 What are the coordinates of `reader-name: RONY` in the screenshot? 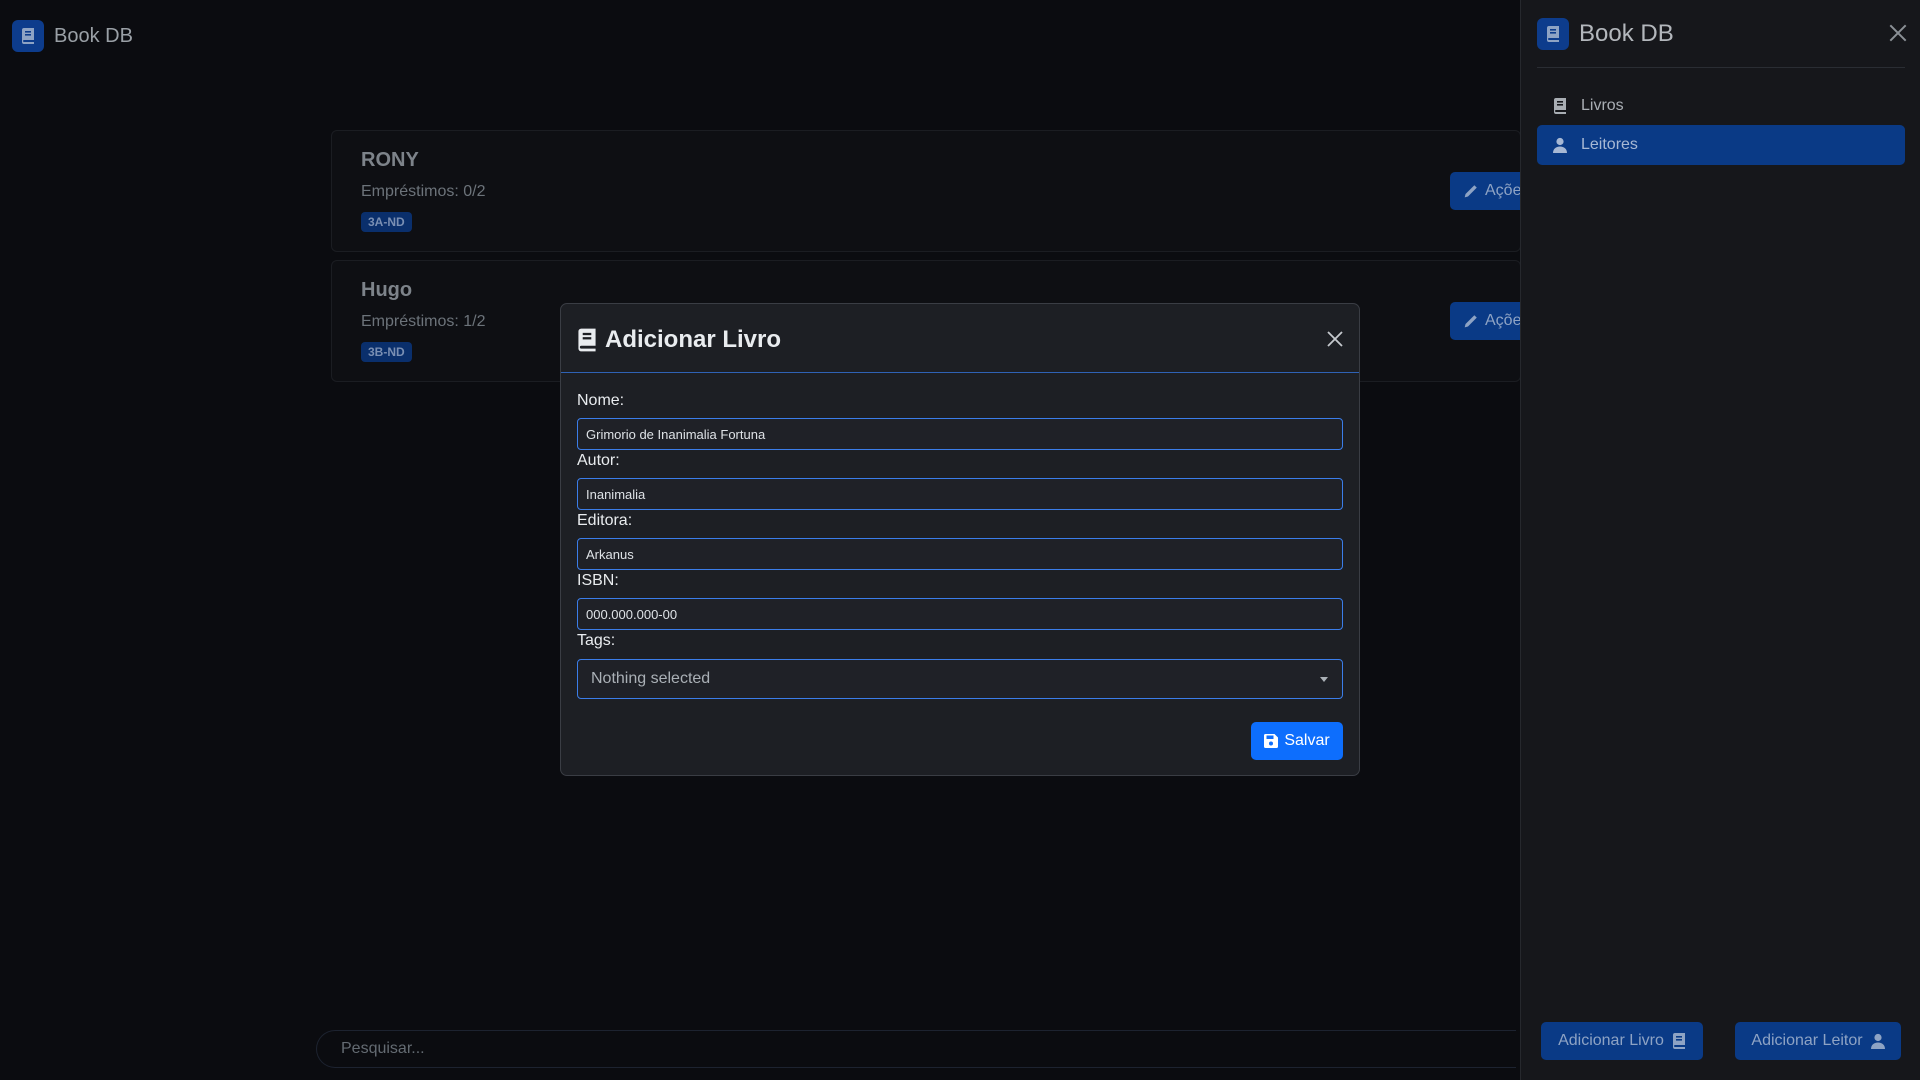 It's located at (390, 160).